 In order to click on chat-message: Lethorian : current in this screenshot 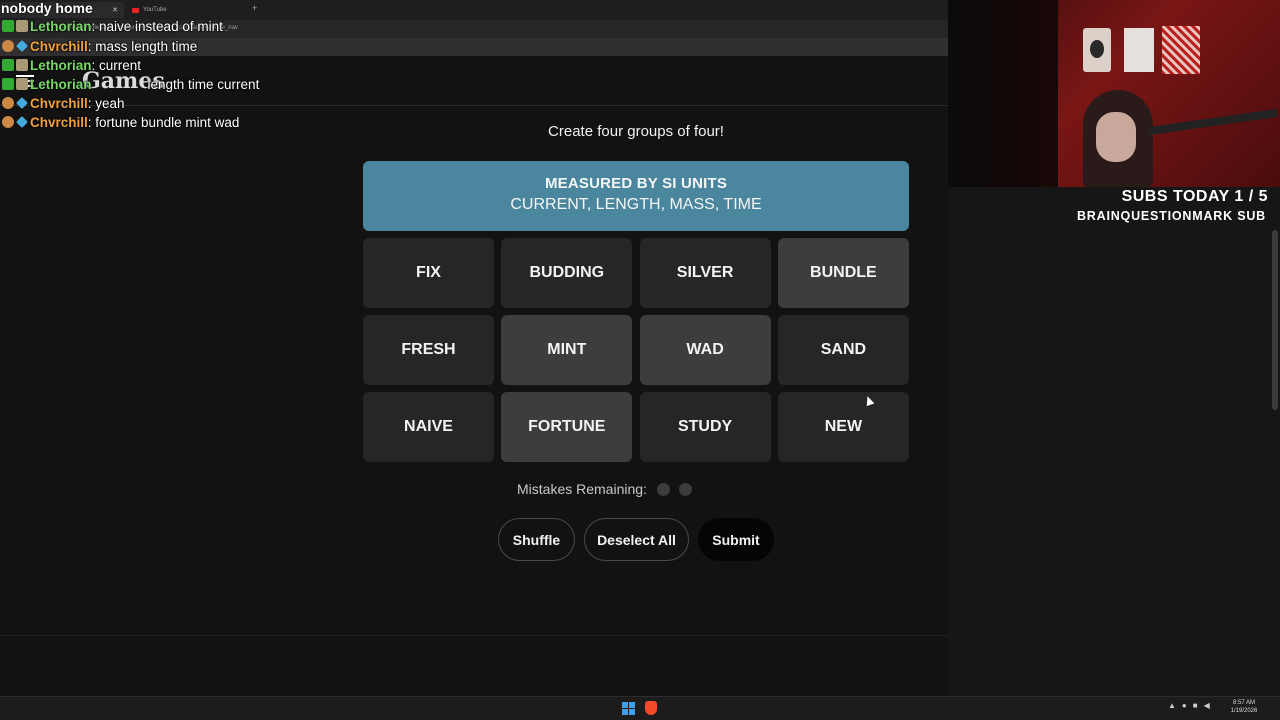, I will do `click(71, 65)`.